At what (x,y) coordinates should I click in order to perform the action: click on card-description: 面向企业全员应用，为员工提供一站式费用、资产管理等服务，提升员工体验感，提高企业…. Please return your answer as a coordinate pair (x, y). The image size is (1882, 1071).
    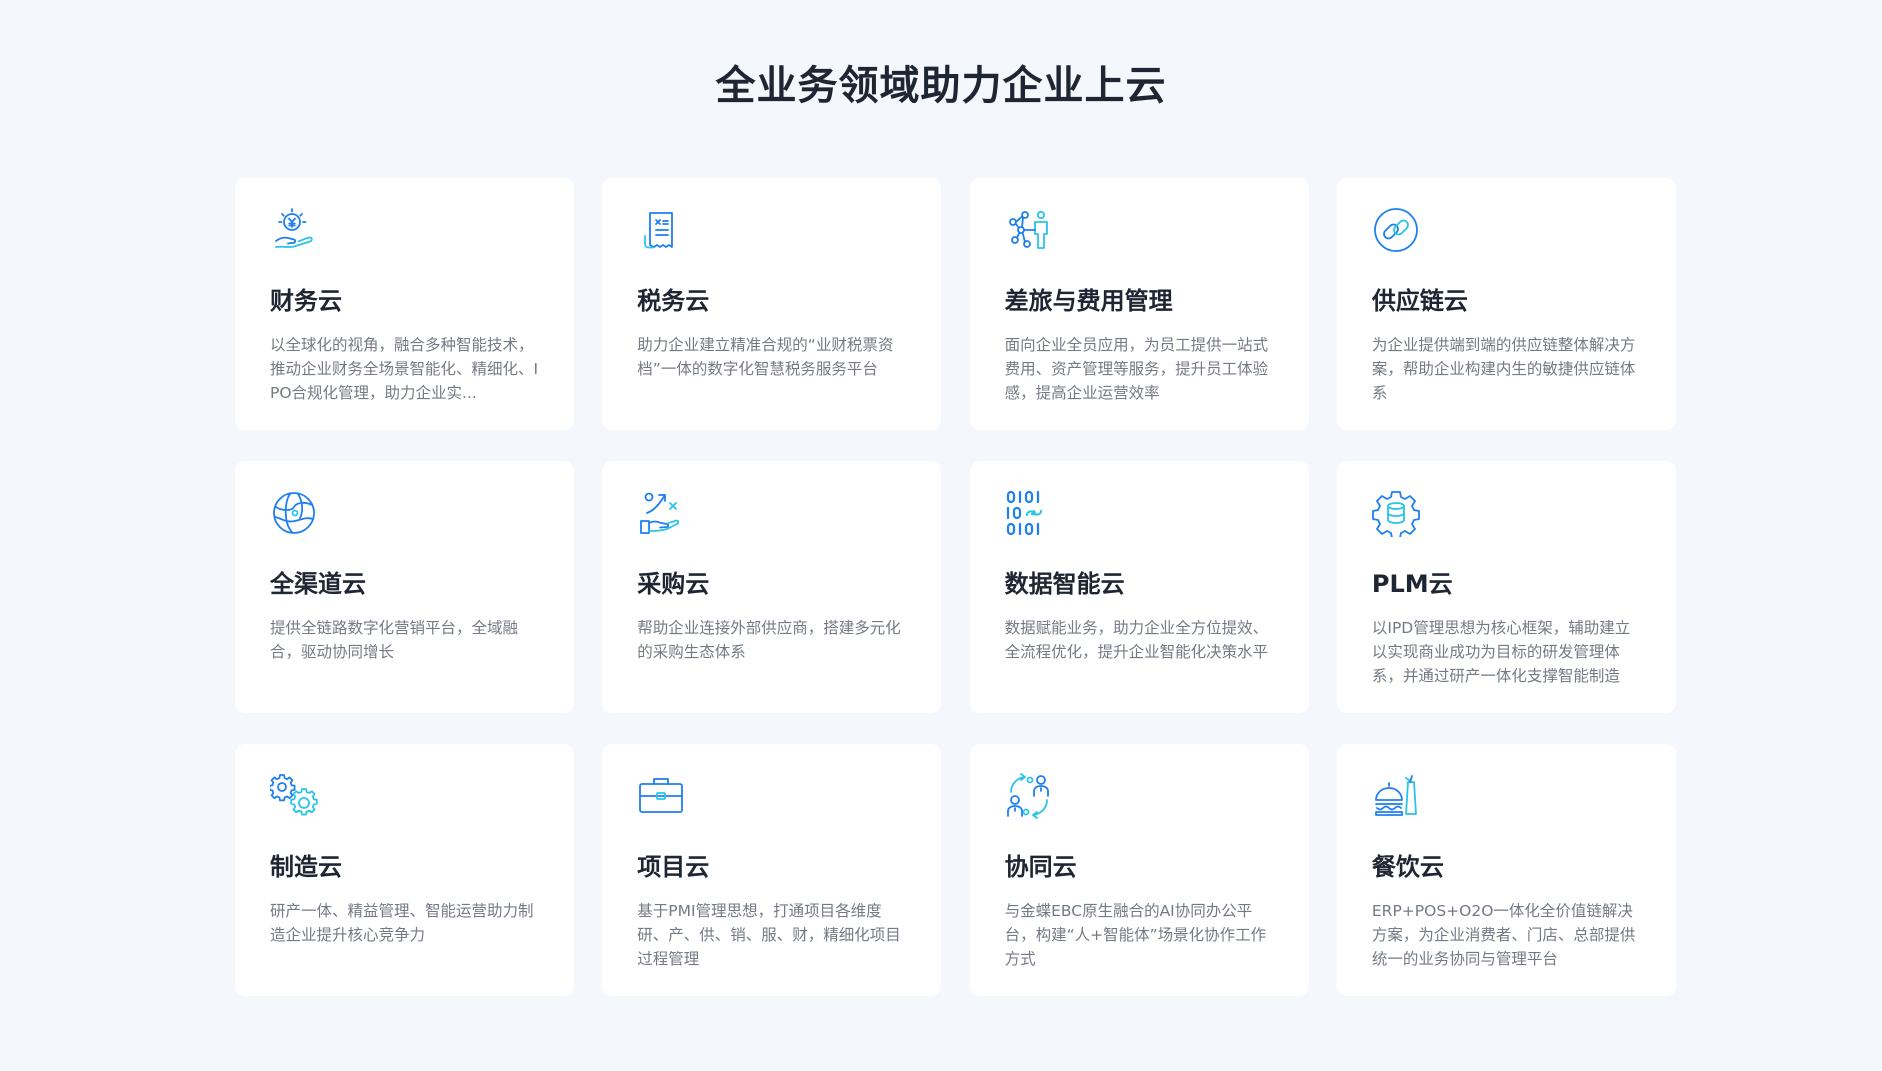
    Looking at the image, I should click on (1136, 369).